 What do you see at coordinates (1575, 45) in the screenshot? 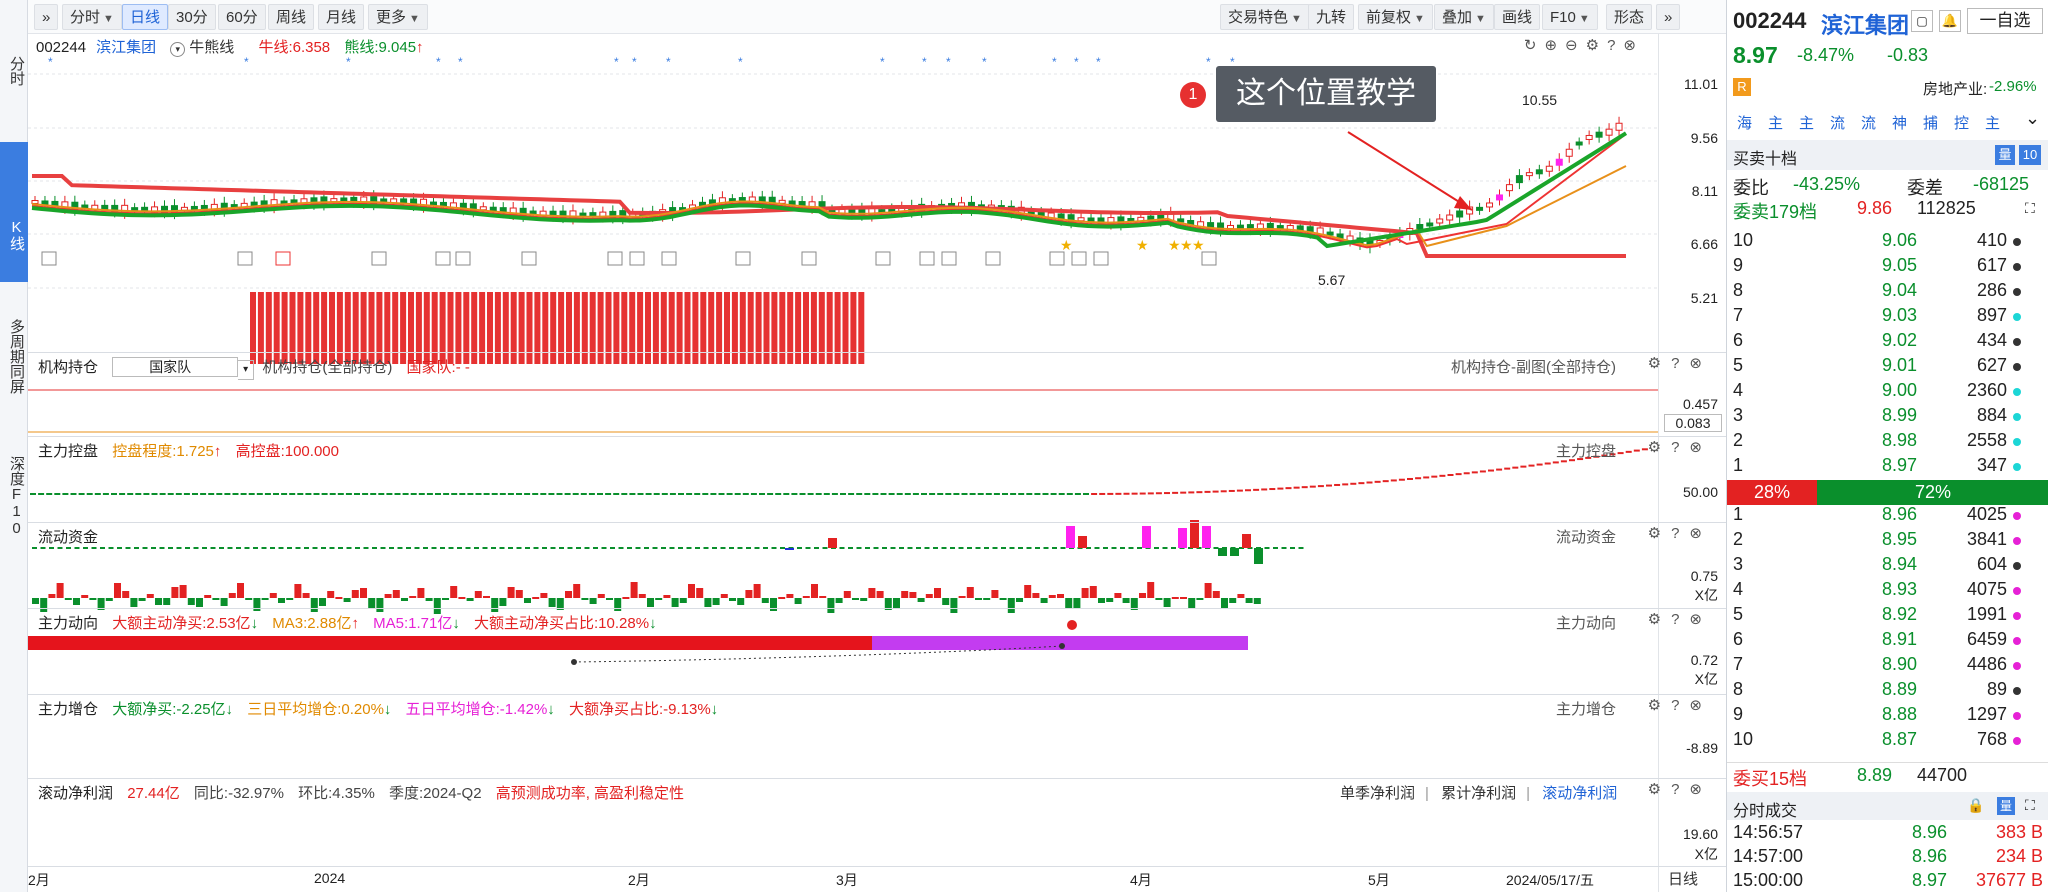
I see `minus-icon: ⊖` at bounding box center [1575, 45].